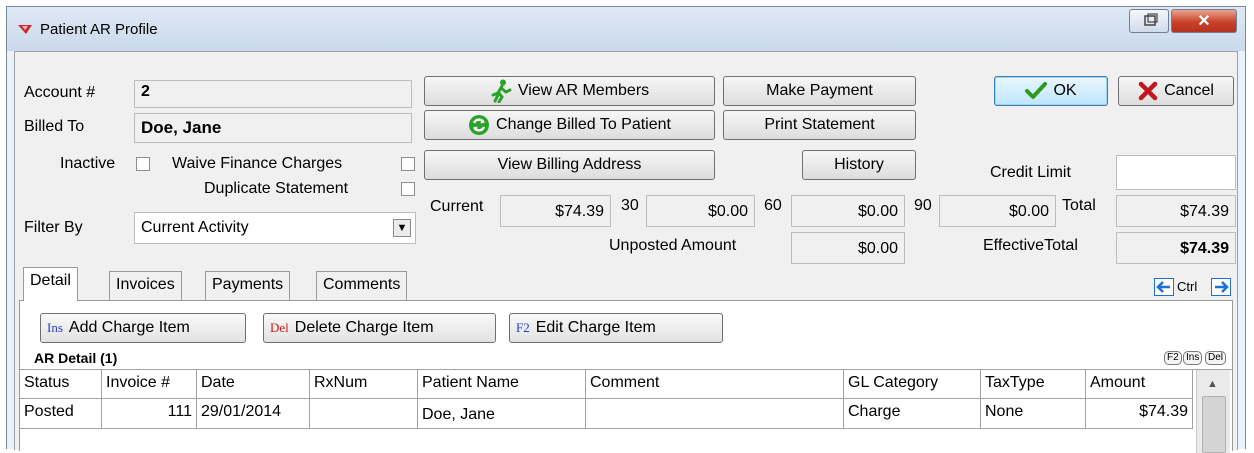  I want to click on tab-comments: Comments, so click(362, 285).